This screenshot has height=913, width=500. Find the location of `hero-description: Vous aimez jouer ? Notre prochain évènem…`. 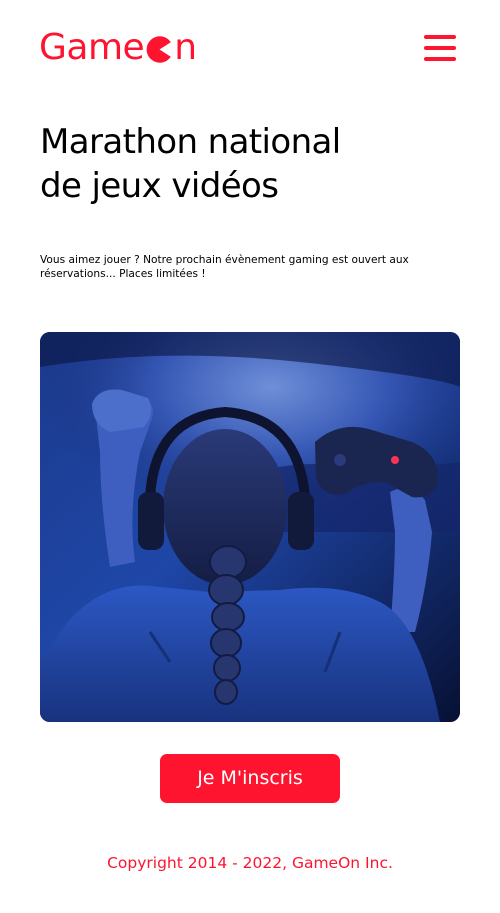

hero-description: Vous aimez jouer ? Notre prochain évènem… is located at coordinates (224, 267).